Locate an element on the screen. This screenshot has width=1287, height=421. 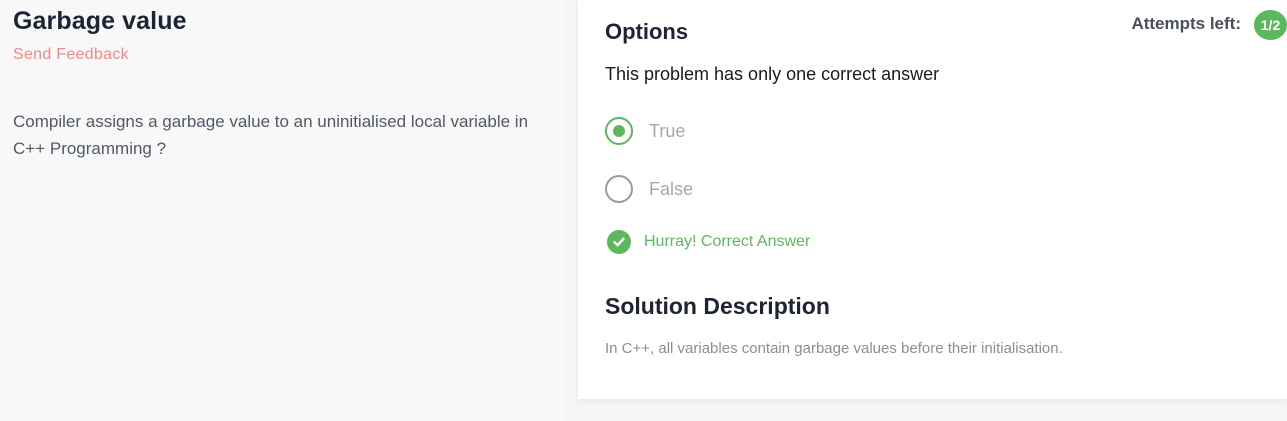
option-label: False is located at coordinates (671, 188).